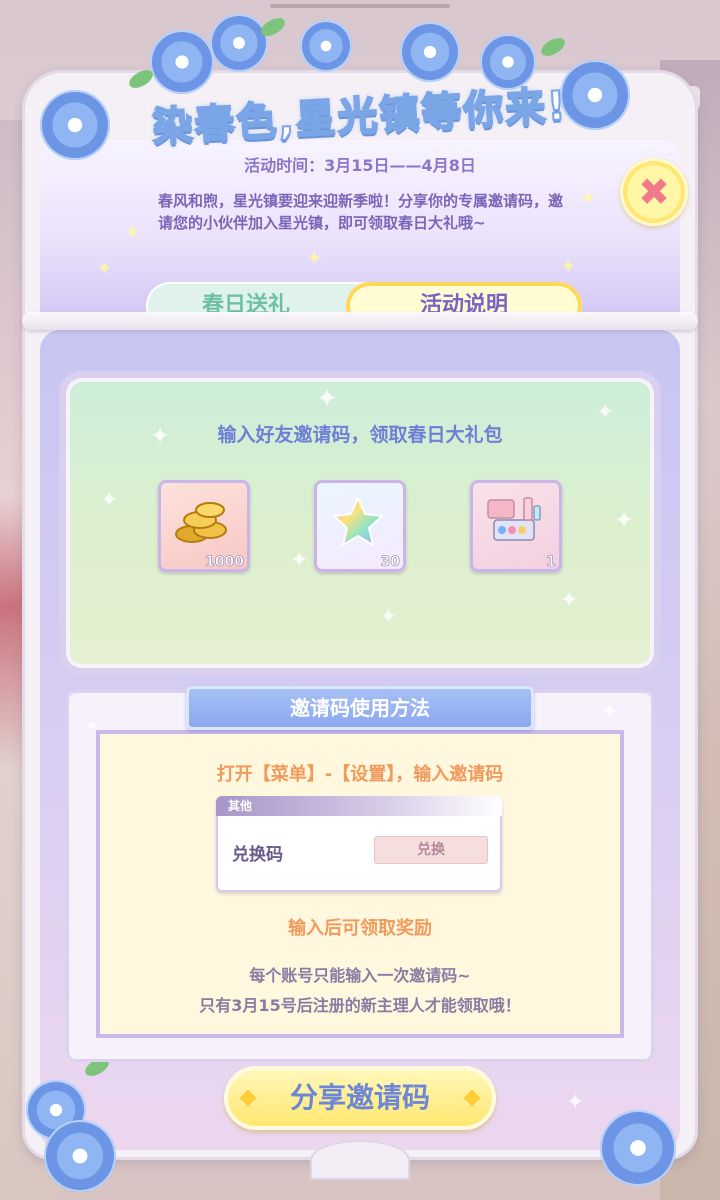  What do you see at coordinates (551, 562) in the screenshot?
I see `reward-count: 1` at bounding box center [551, 562].